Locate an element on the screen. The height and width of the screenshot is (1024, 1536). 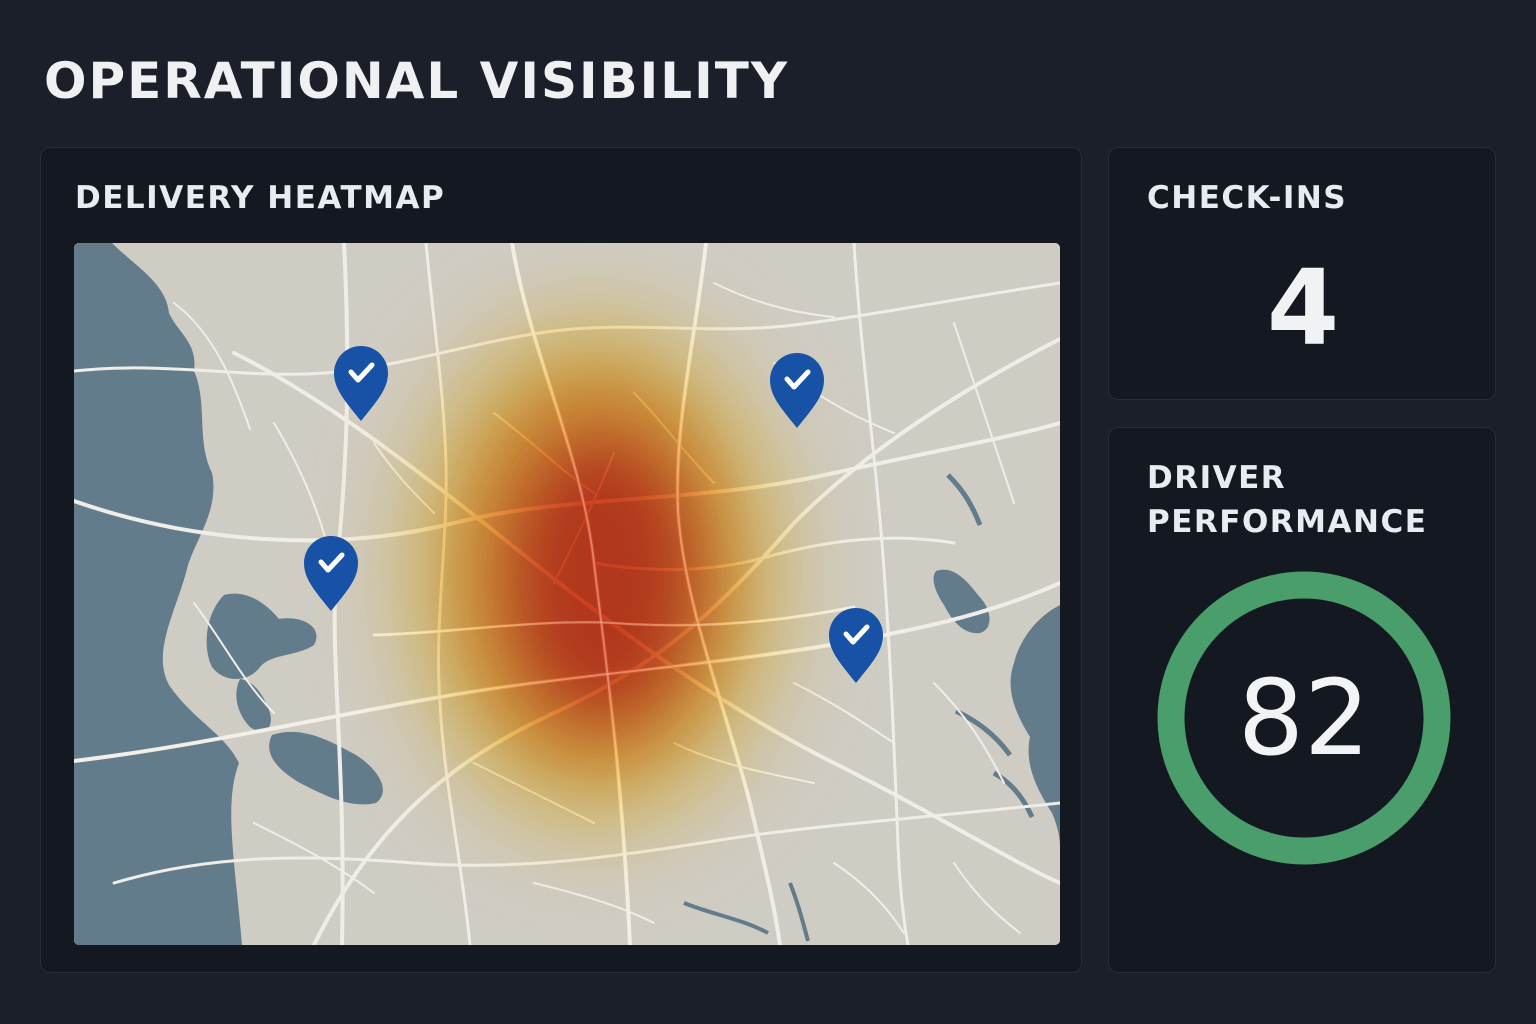
heat-overlay is located at coordinates (594, 573).